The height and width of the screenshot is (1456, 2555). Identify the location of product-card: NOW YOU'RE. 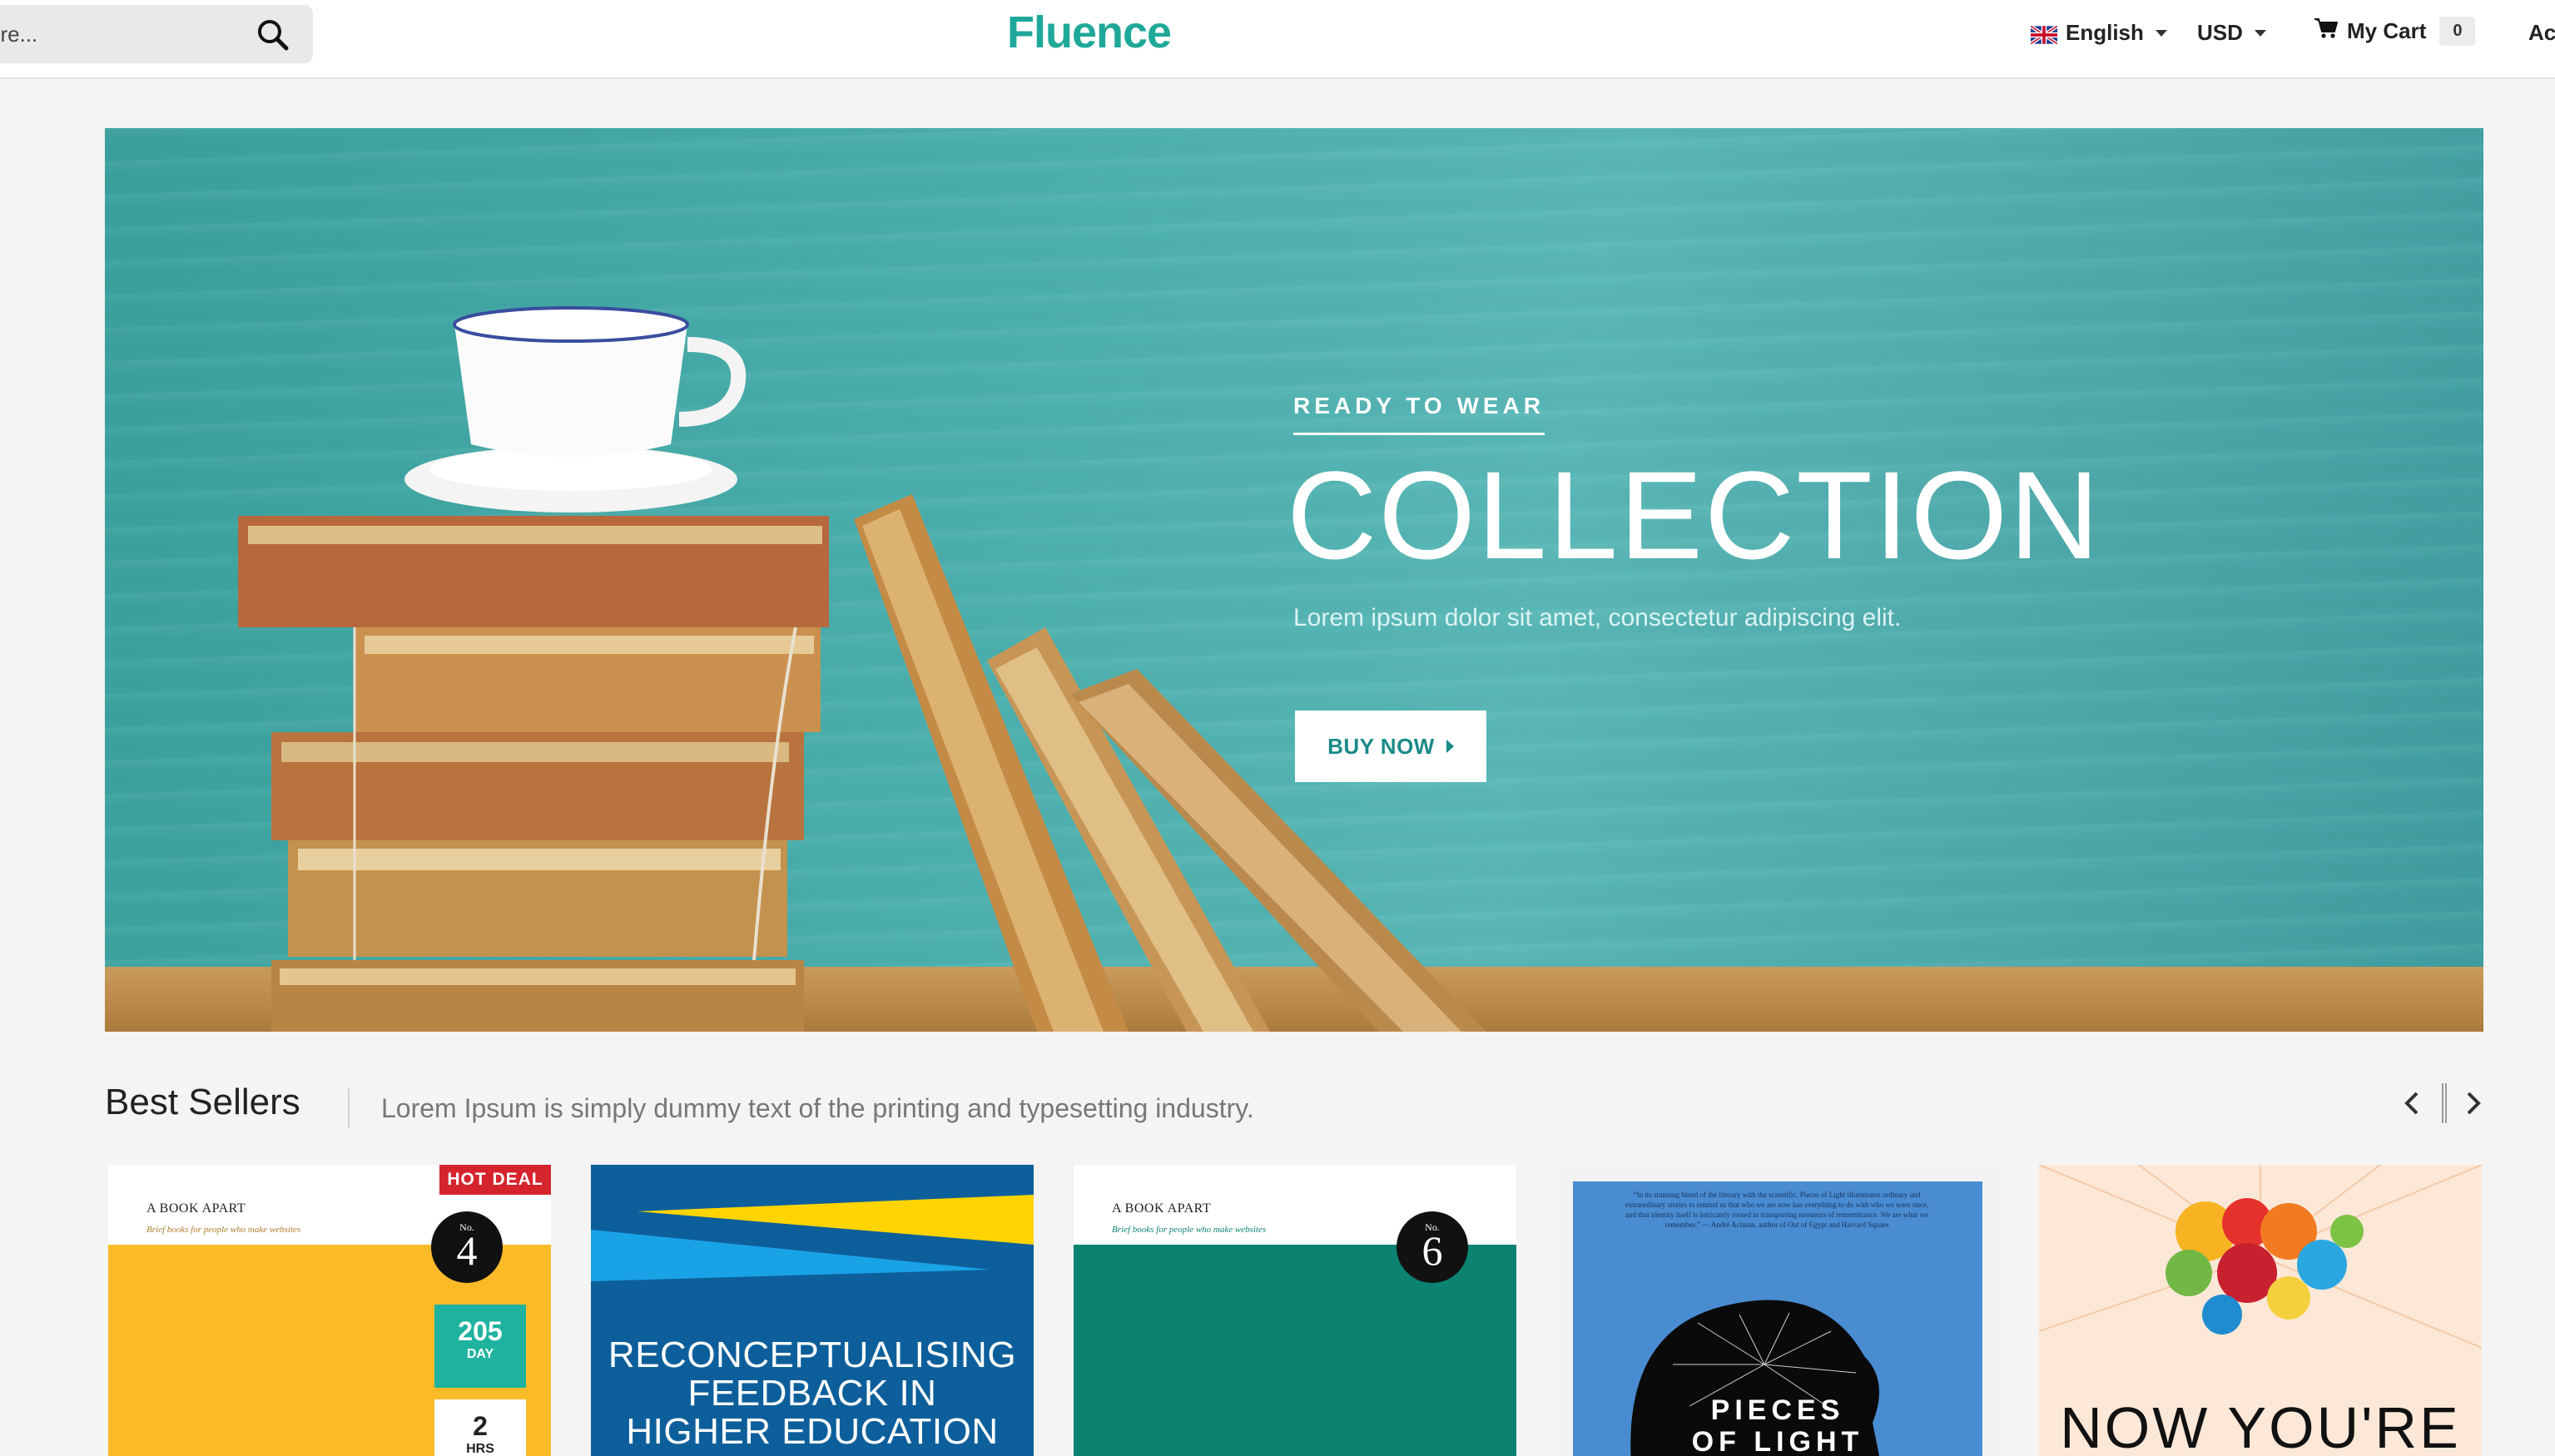
(2261, 1310).